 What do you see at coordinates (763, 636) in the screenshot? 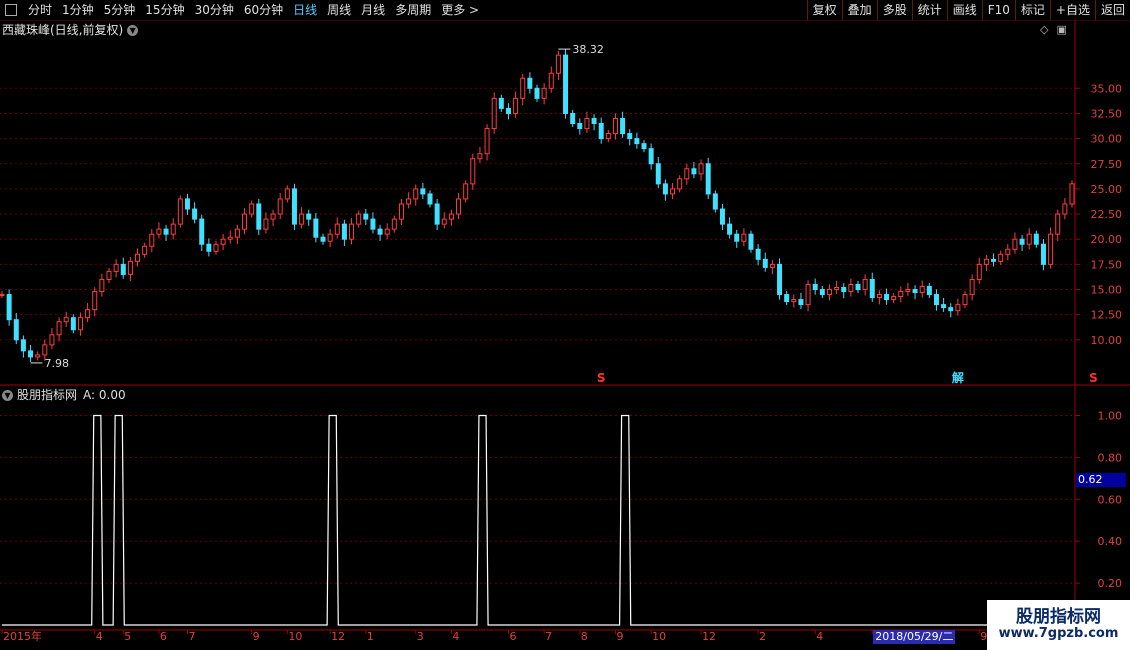
I see `date-label: 2` at bounding box center [763, 636].